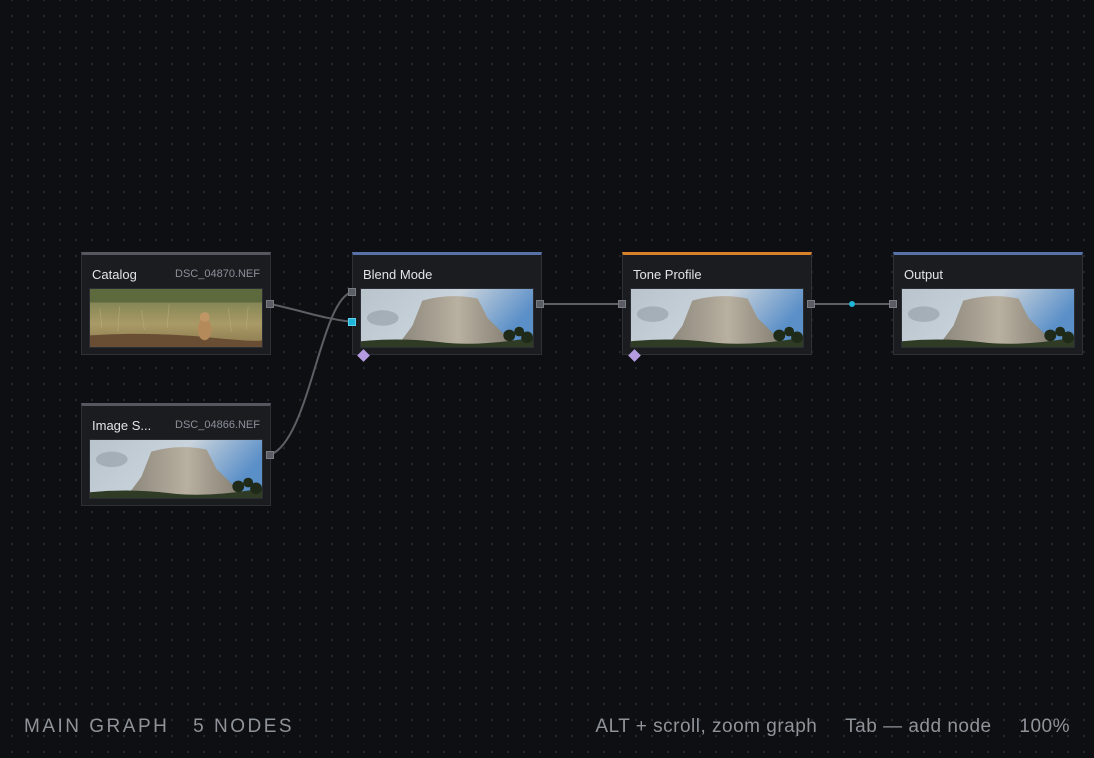 This screenshot has width=1094, height=758. I want to click on node-title: Catalog, so click(114, 274).